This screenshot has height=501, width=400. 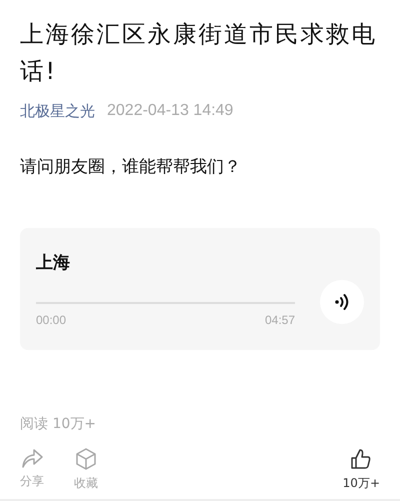 What do you see at coordinates (361, 459) in the screenshot?
I see `thumbs-up-icon` at bounding box center [361, 459].